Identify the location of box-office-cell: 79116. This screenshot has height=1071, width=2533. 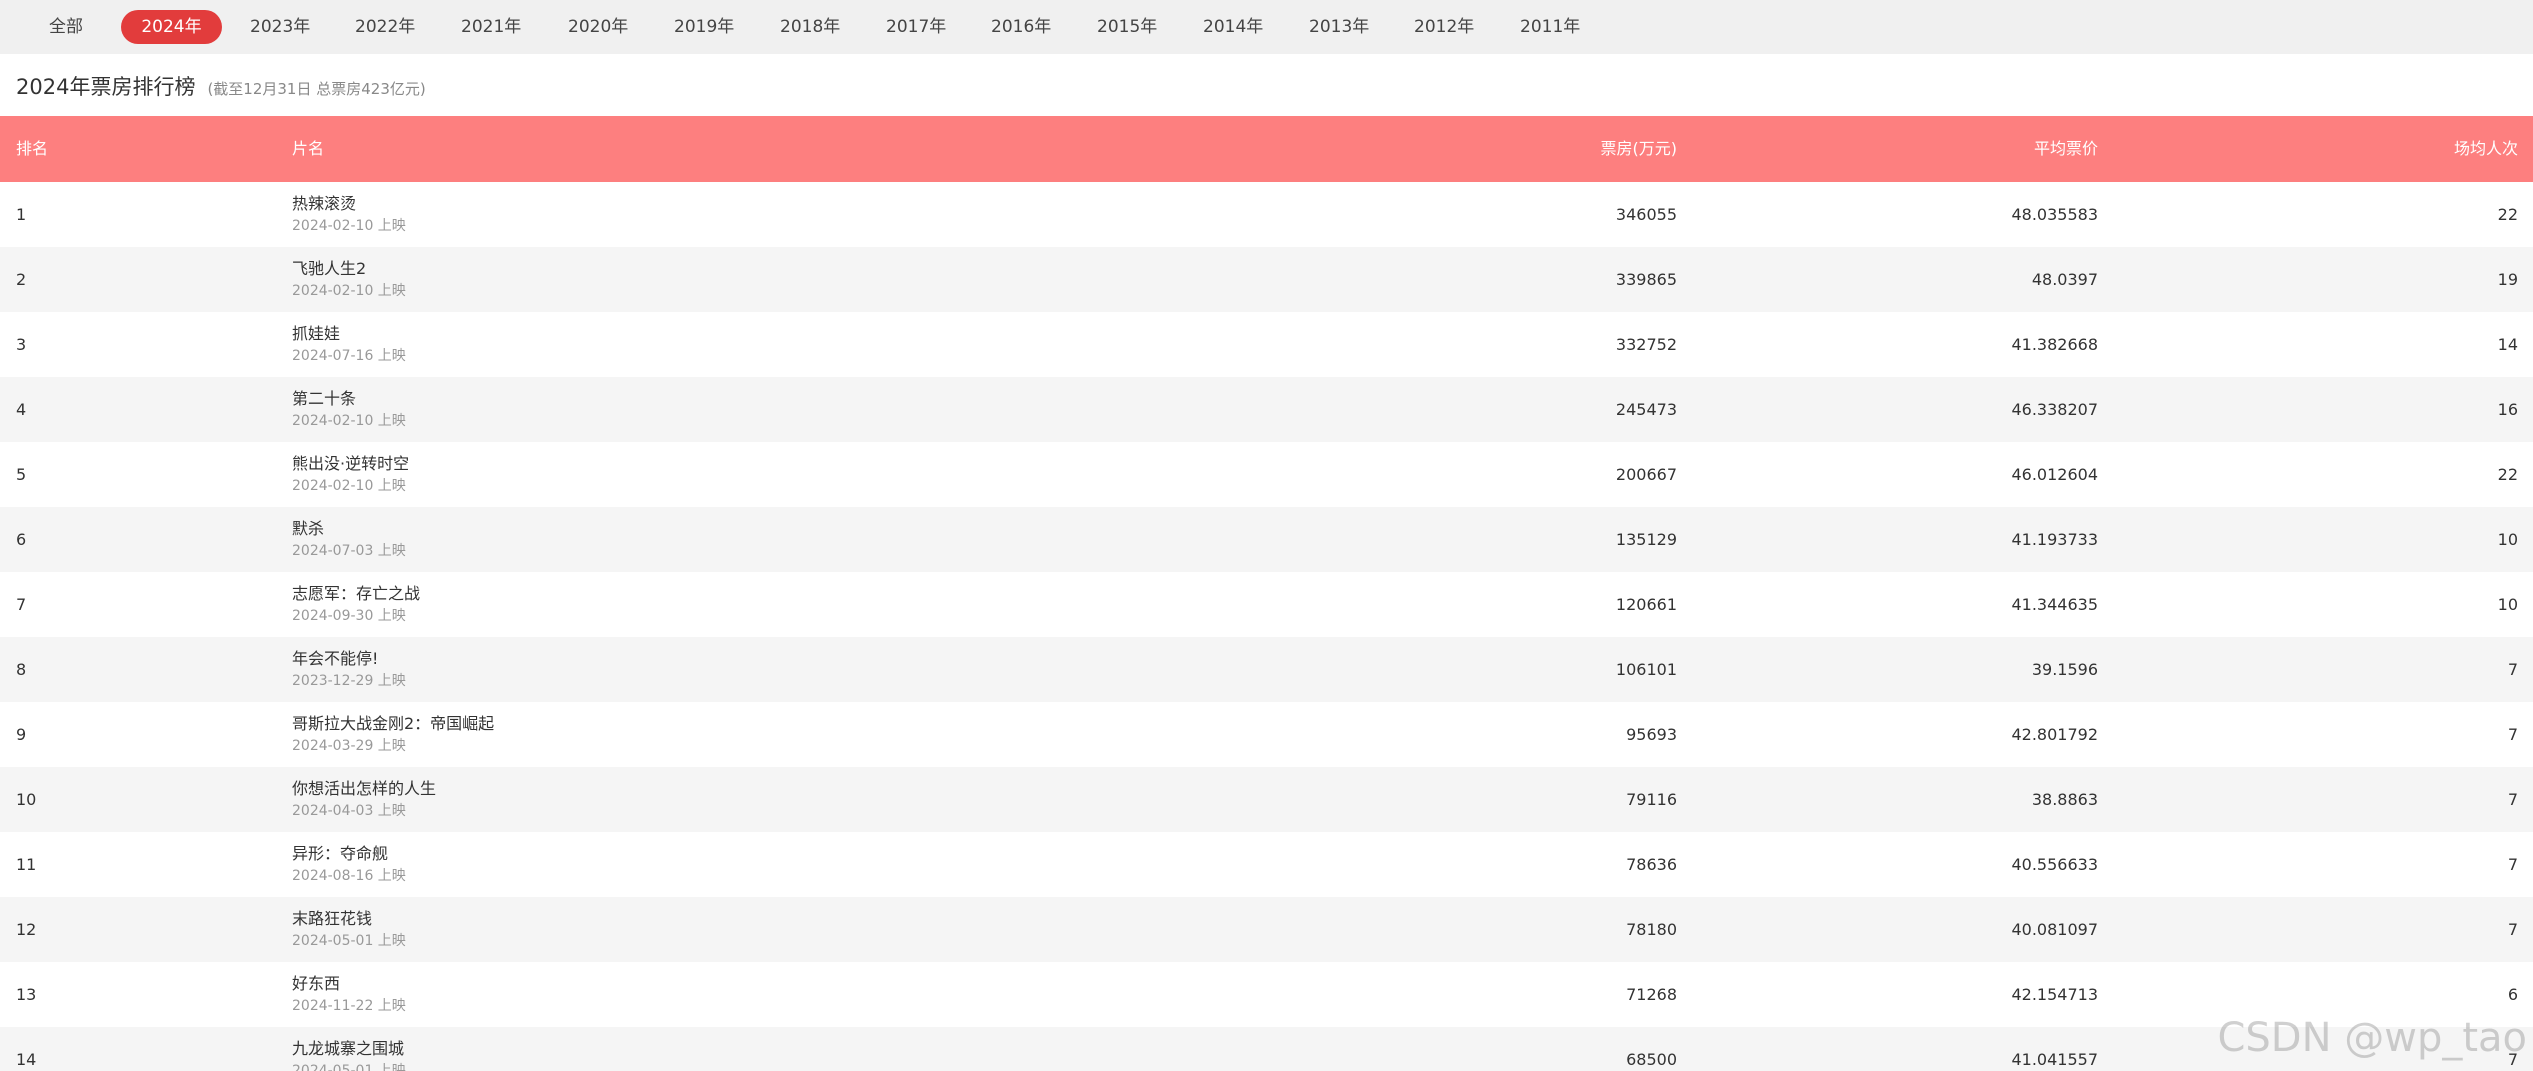
(1651, 799).